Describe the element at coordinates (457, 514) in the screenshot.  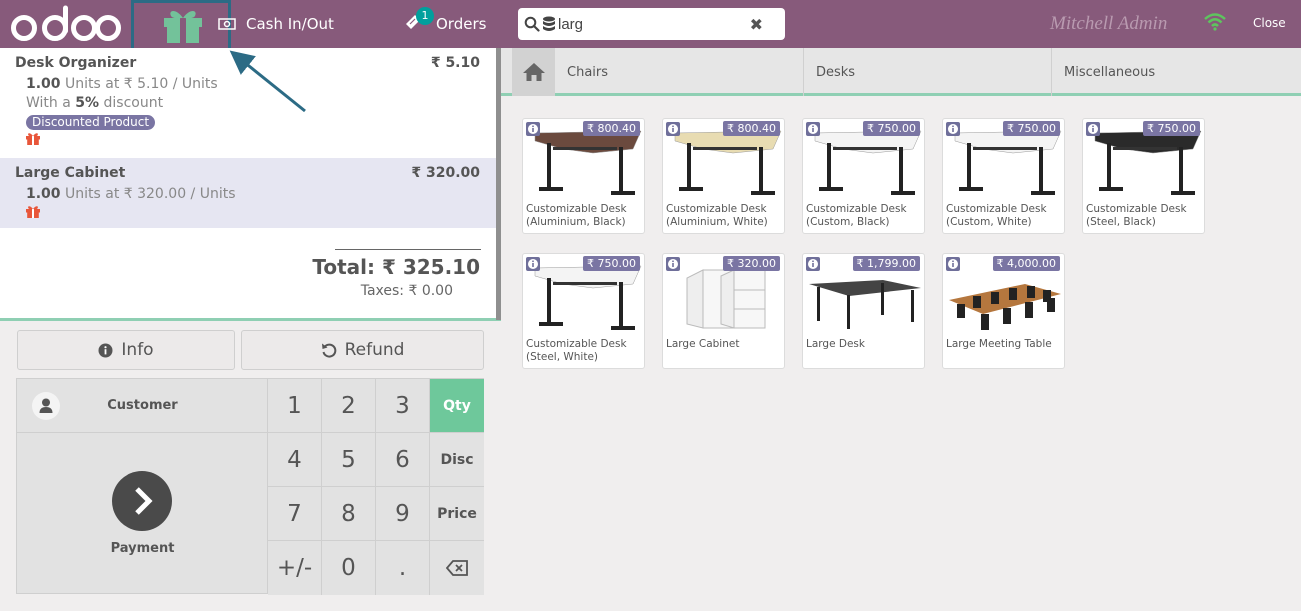
I see `price-mode-button: Price` at that location.